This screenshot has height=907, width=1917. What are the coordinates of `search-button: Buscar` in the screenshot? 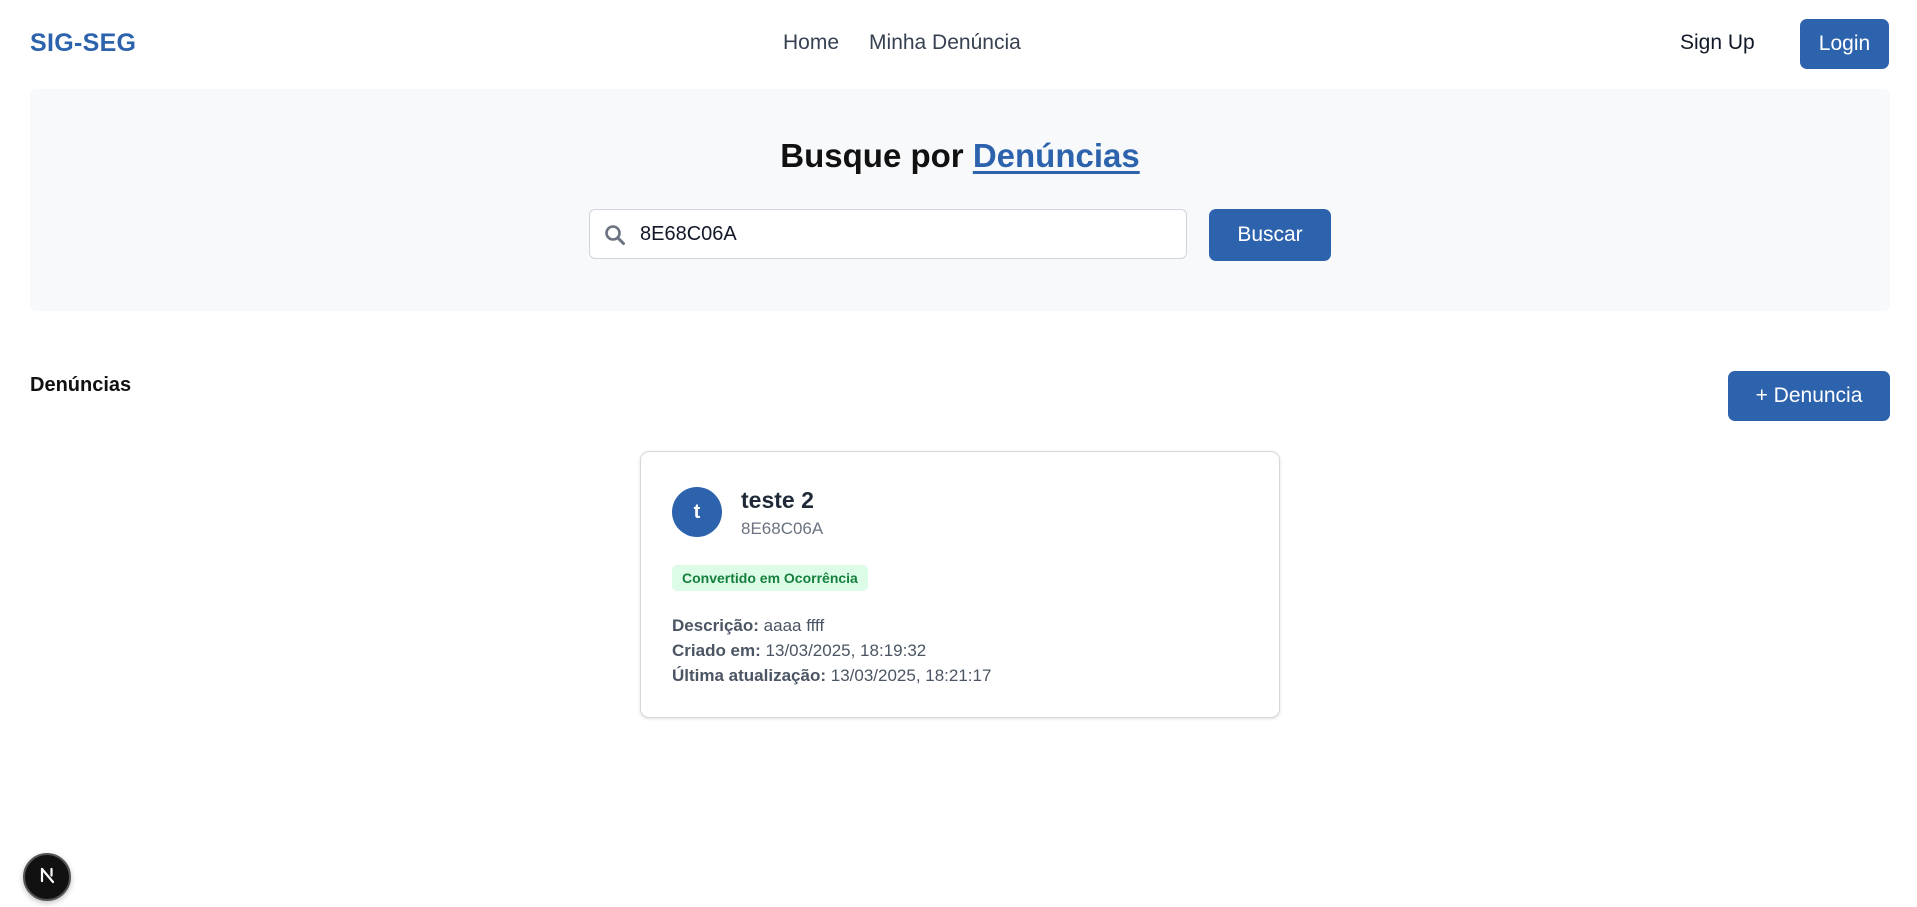 It's located at (1270, 235).